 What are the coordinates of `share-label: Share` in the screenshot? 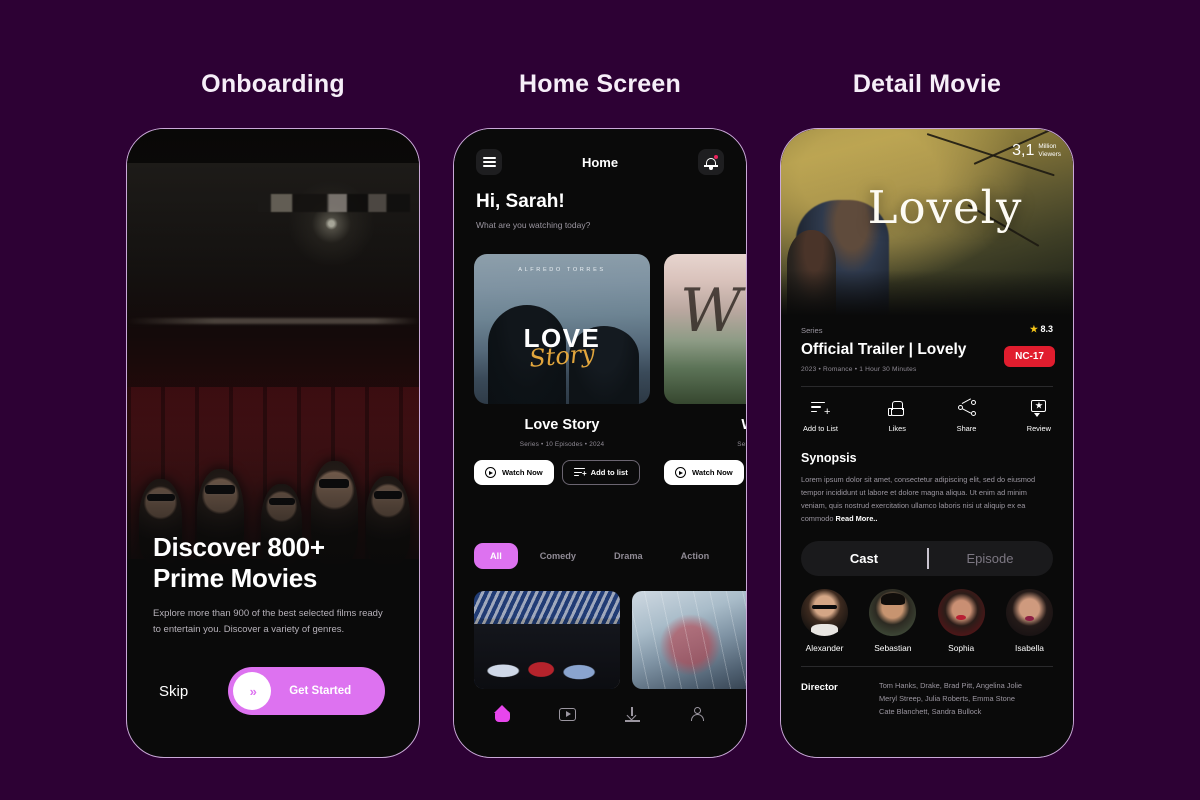 It's located at (966, 428).